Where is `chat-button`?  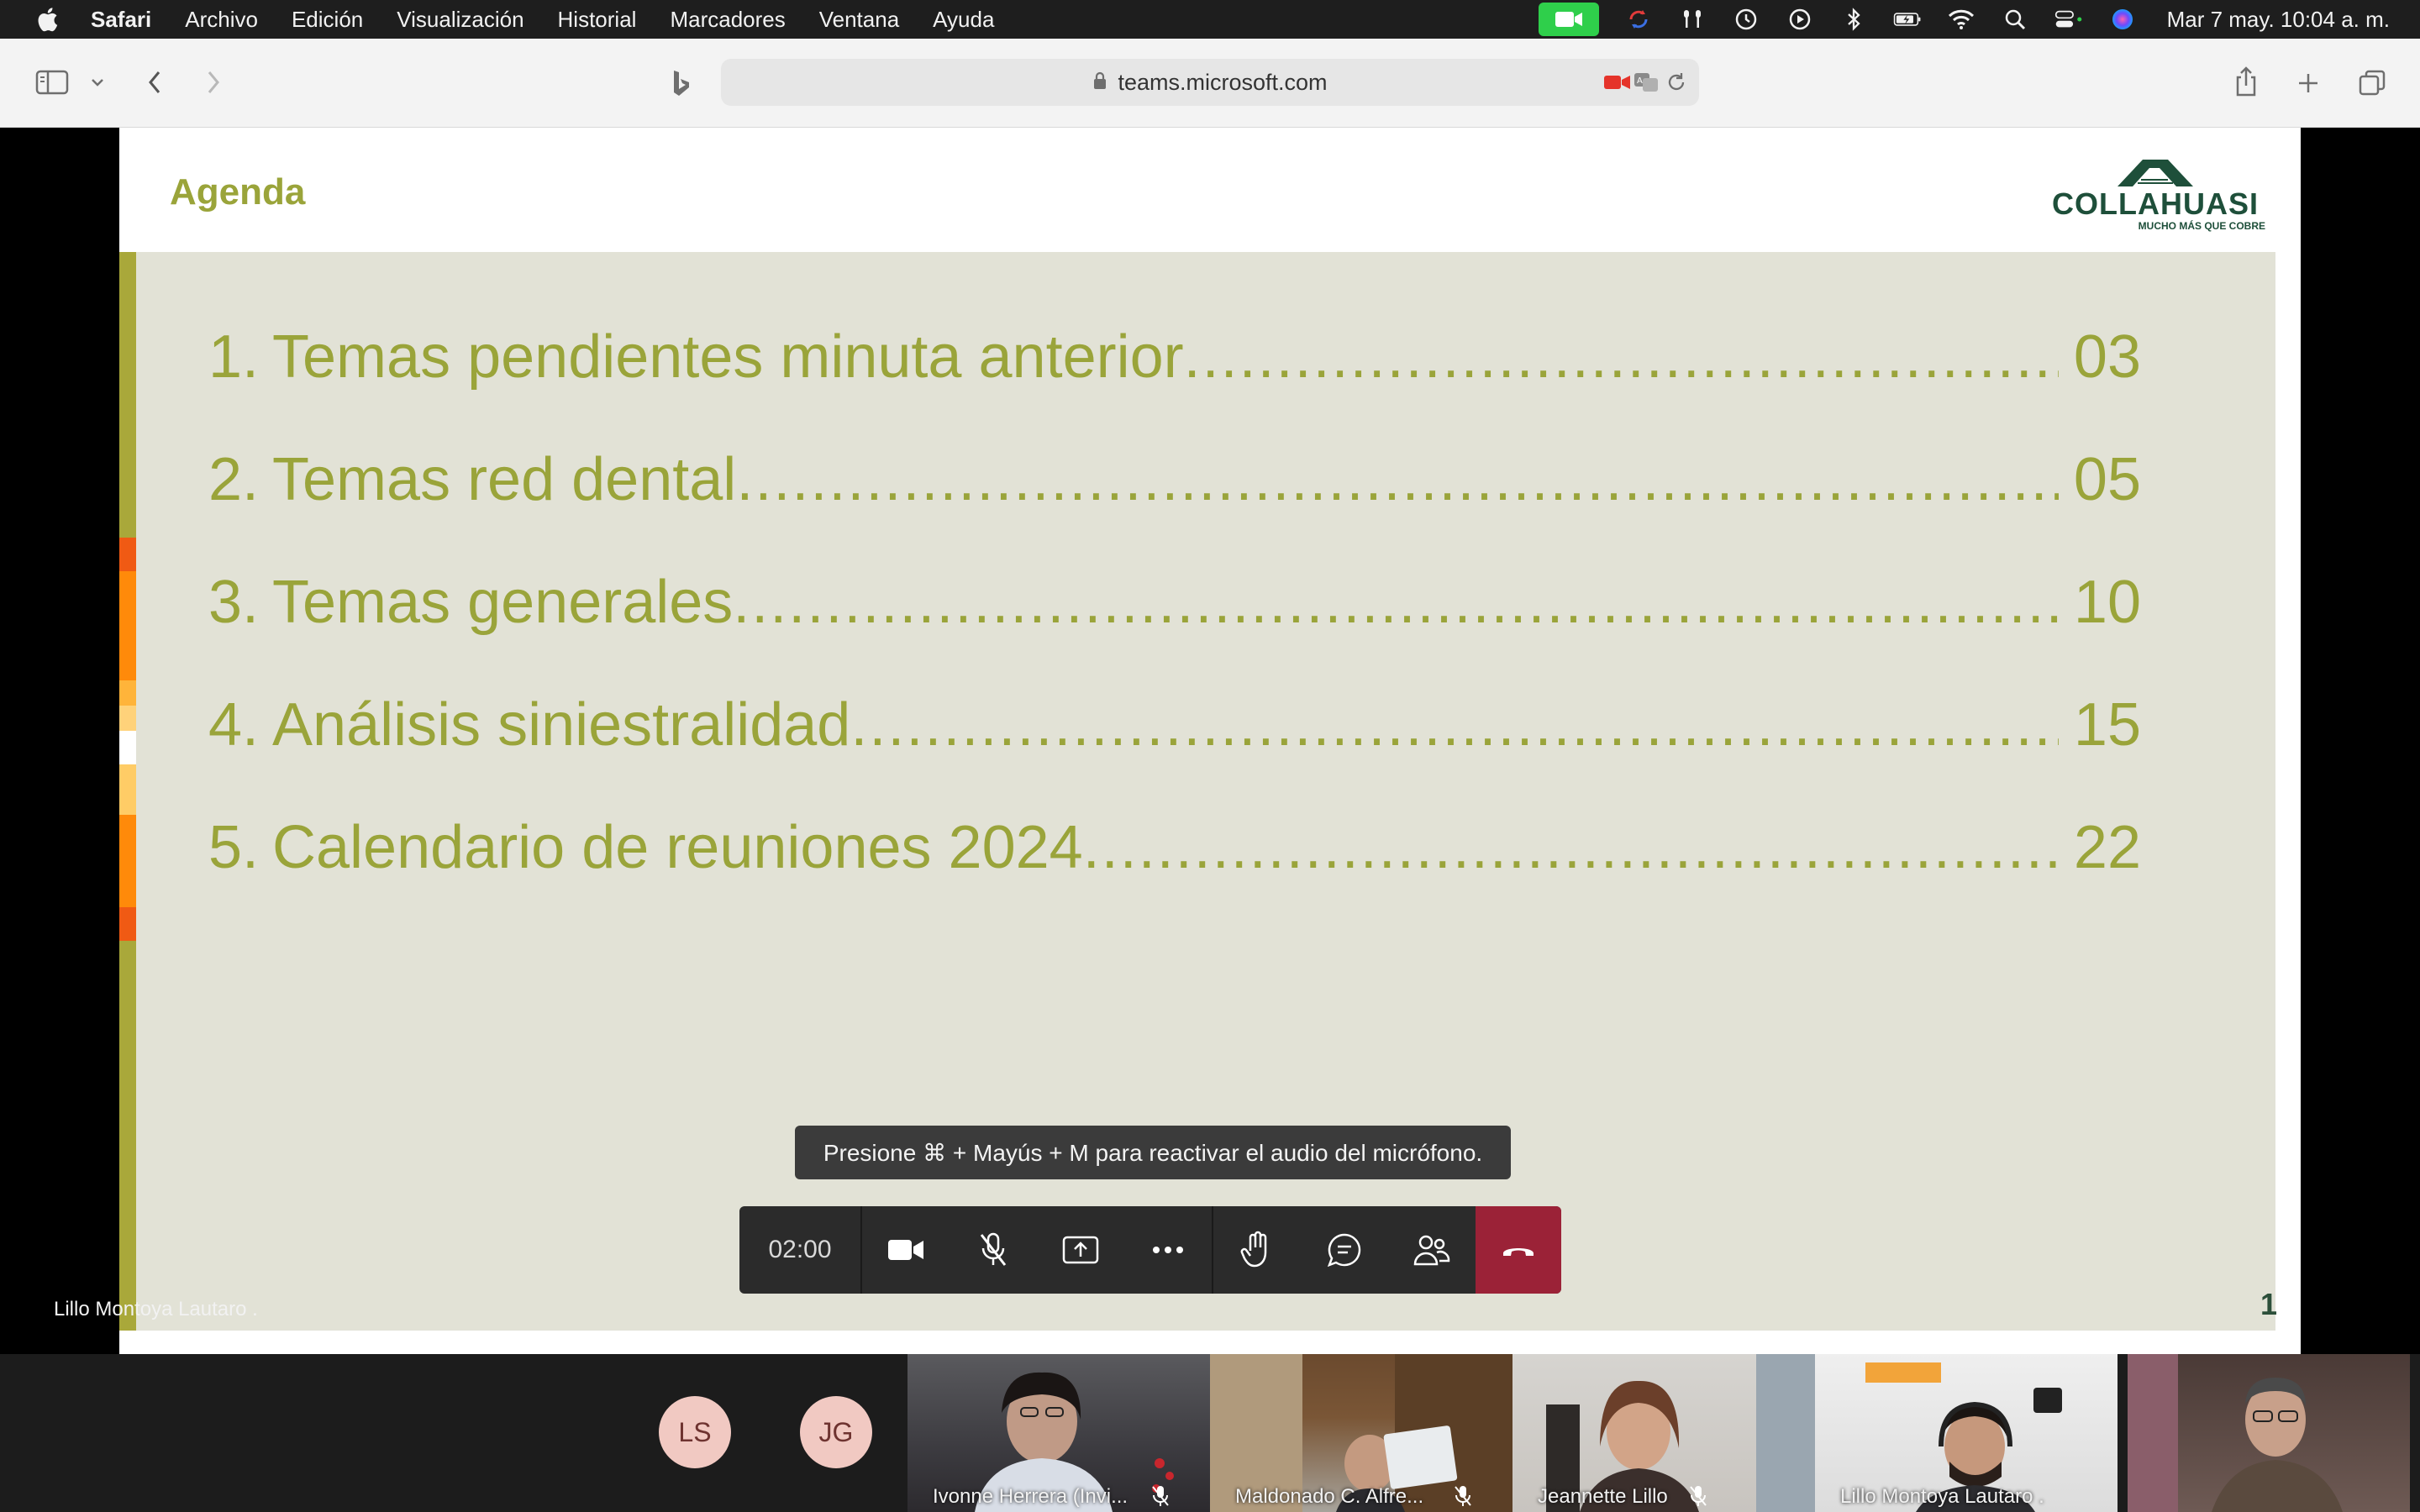 chat-button is located at coordinates (1345, 1250).